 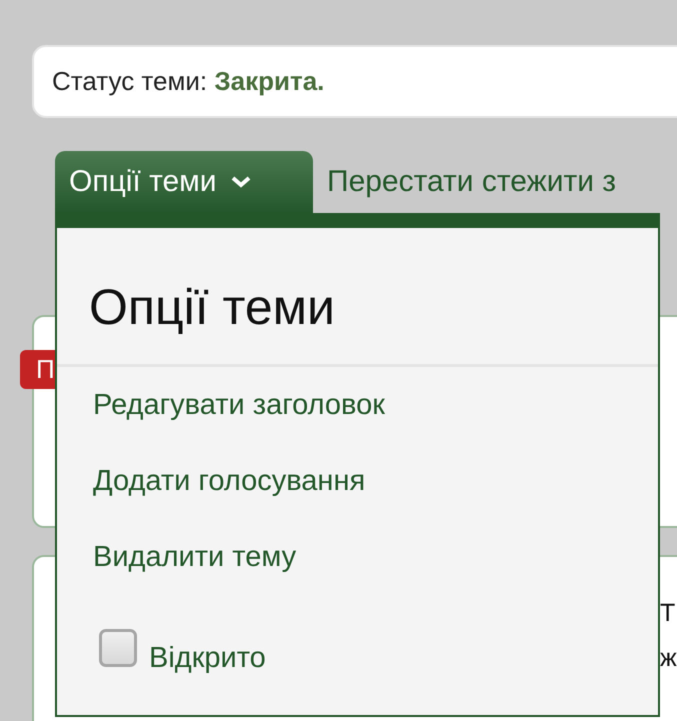 What do you see at coordinates (194, 557) in the screenshot?
I see `menu-item: Видалити тему` at bounding box center [194, 557].